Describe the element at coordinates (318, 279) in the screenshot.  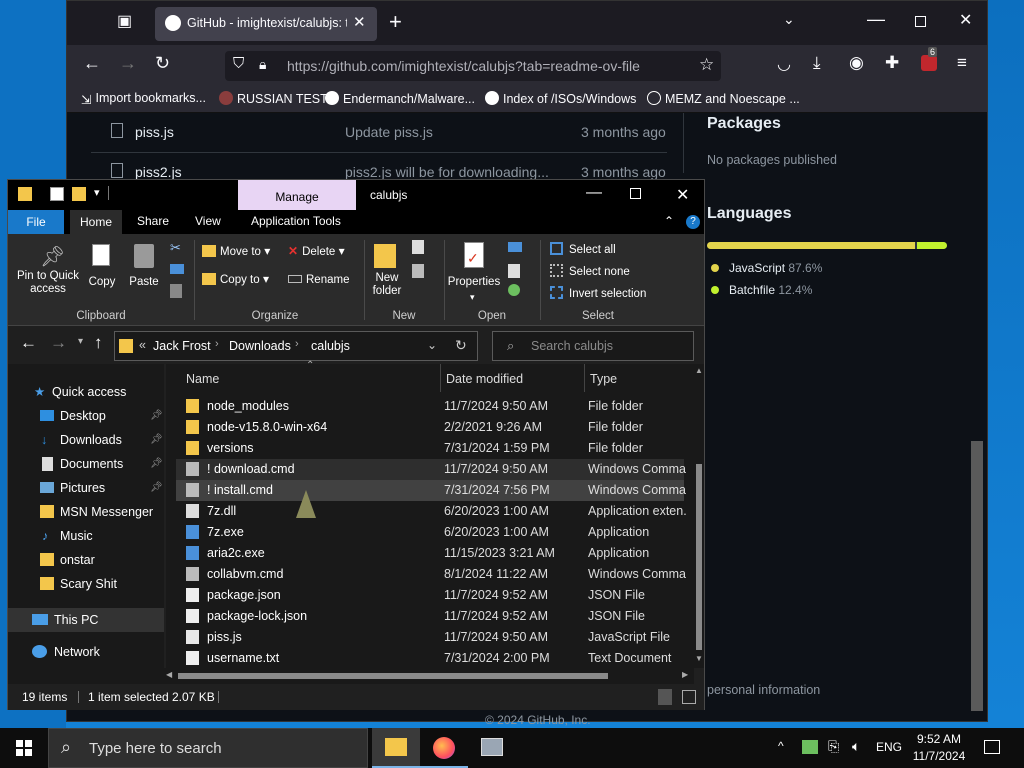
I see `rename-button: Rename` at that location.